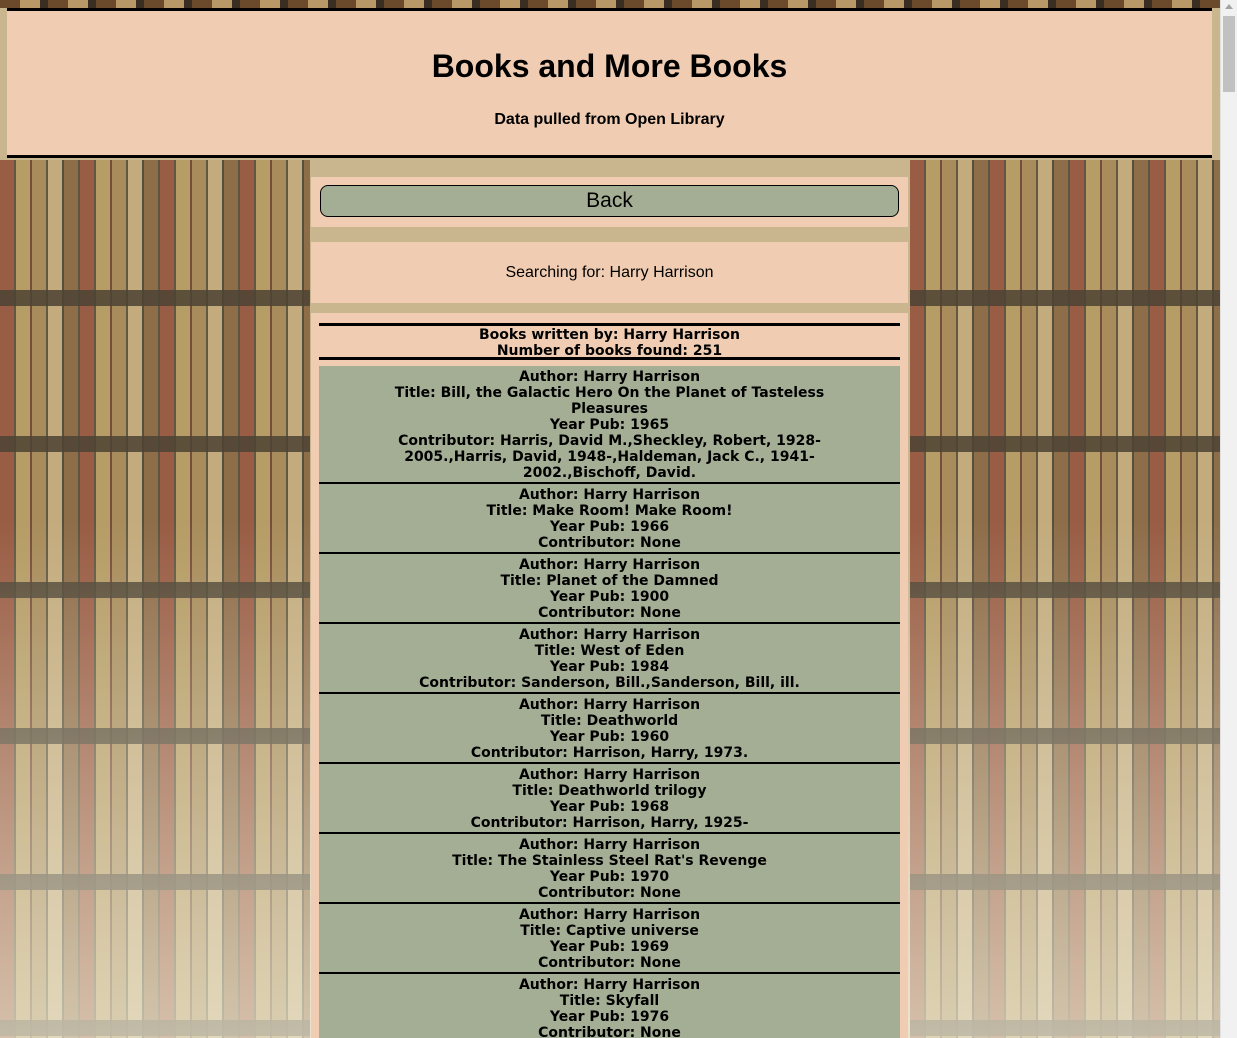 This screenshot has width=1237, height=1038. I want to click on book-year: Year Pub: 1976, so click(609, 1017).